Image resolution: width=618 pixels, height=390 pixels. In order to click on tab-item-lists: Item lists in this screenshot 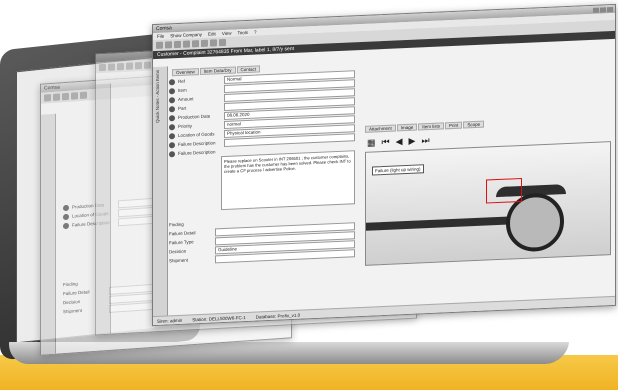, I will do `click(431, 126)`.